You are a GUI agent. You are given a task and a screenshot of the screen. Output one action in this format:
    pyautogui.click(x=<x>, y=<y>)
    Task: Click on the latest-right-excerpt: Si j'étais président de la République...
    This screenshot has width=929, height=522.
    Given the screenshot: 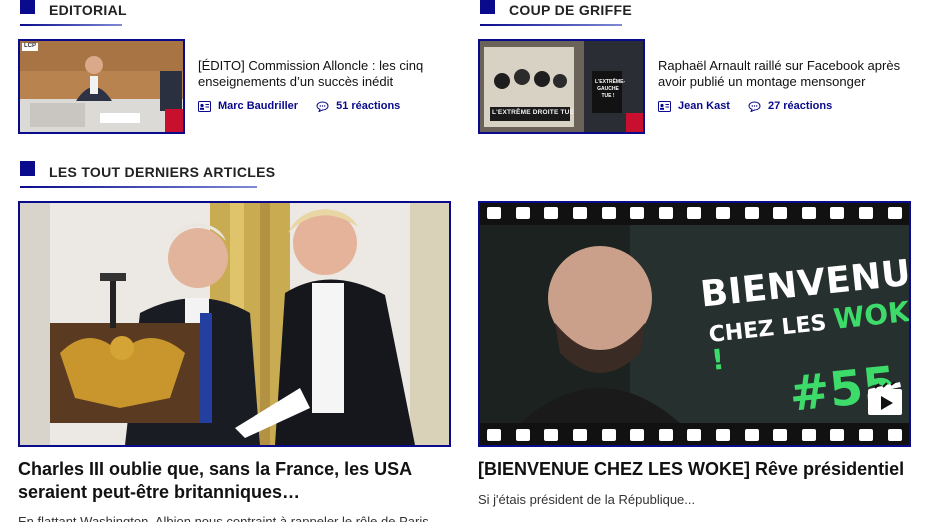 What is the action you would take?
    pyautogui.click(x=587, y=499)
    